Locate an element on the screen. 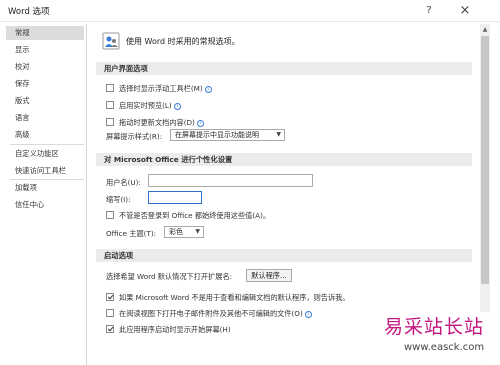 Image resolution: width=500 pixels, height=365 pixels. window-title: Word 选项 is located at coordinates (29, 12).